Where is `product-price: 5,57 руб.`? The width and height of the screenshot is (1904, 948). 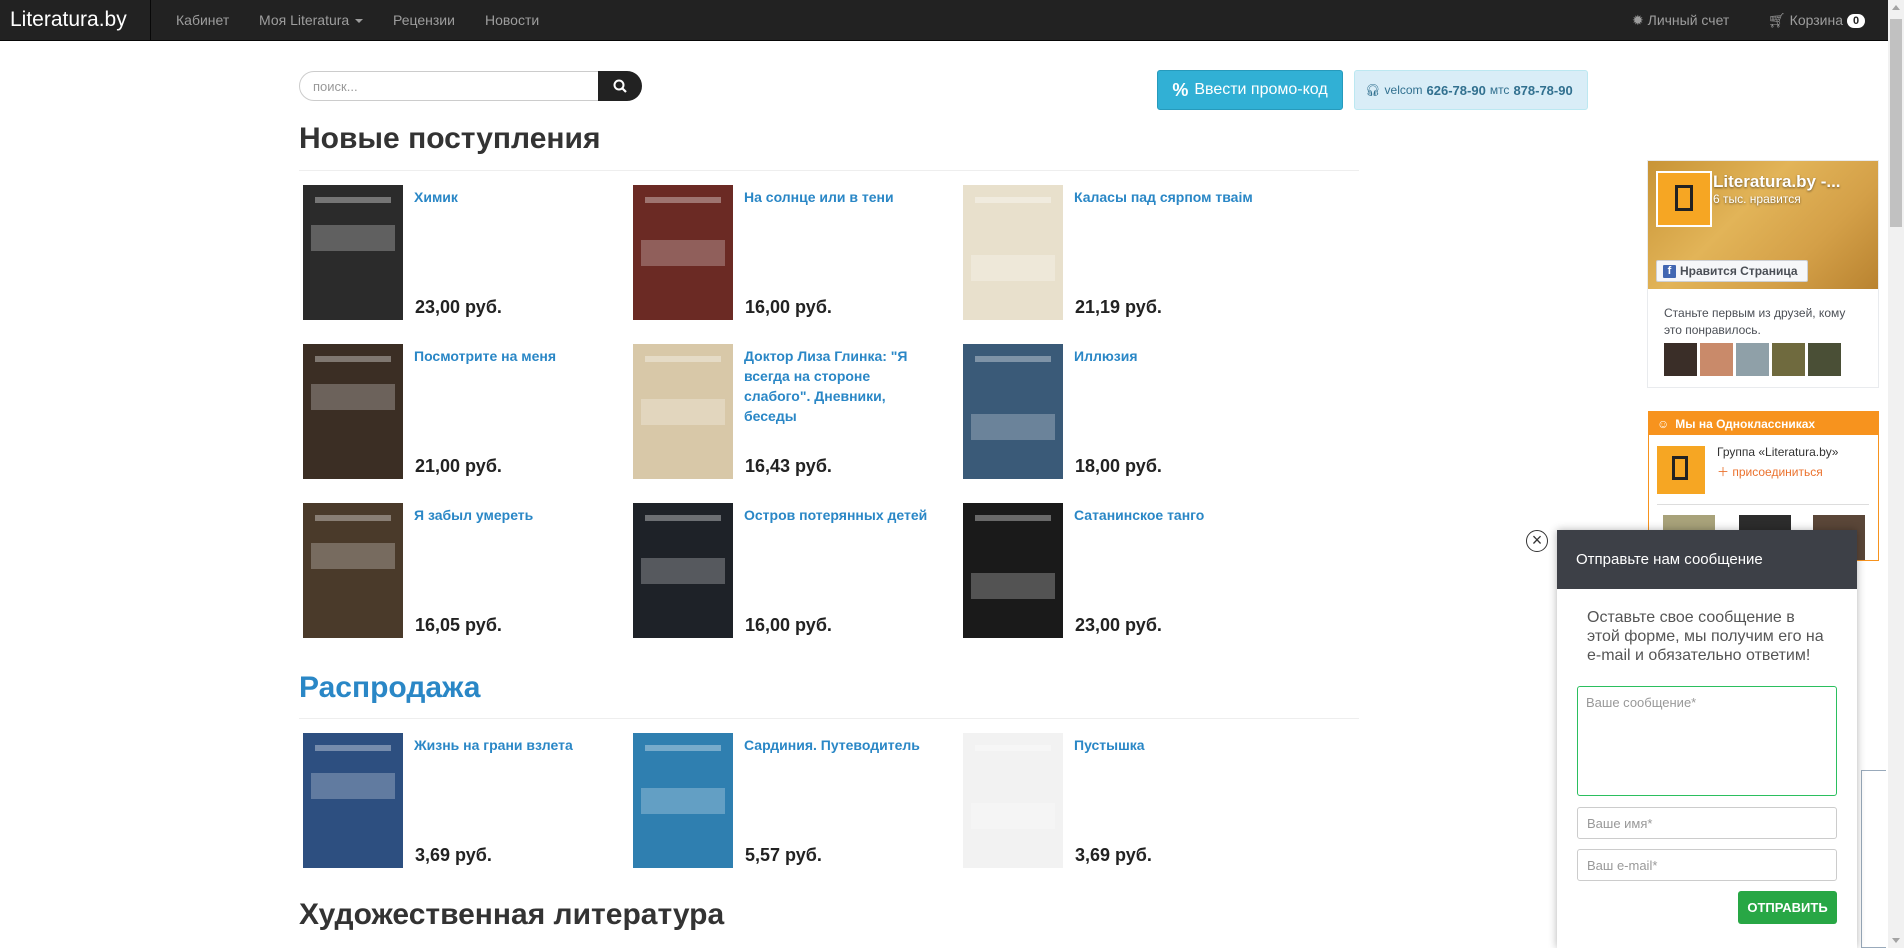
product-price: 5,57 руб. is located at coordinates (783, 855).